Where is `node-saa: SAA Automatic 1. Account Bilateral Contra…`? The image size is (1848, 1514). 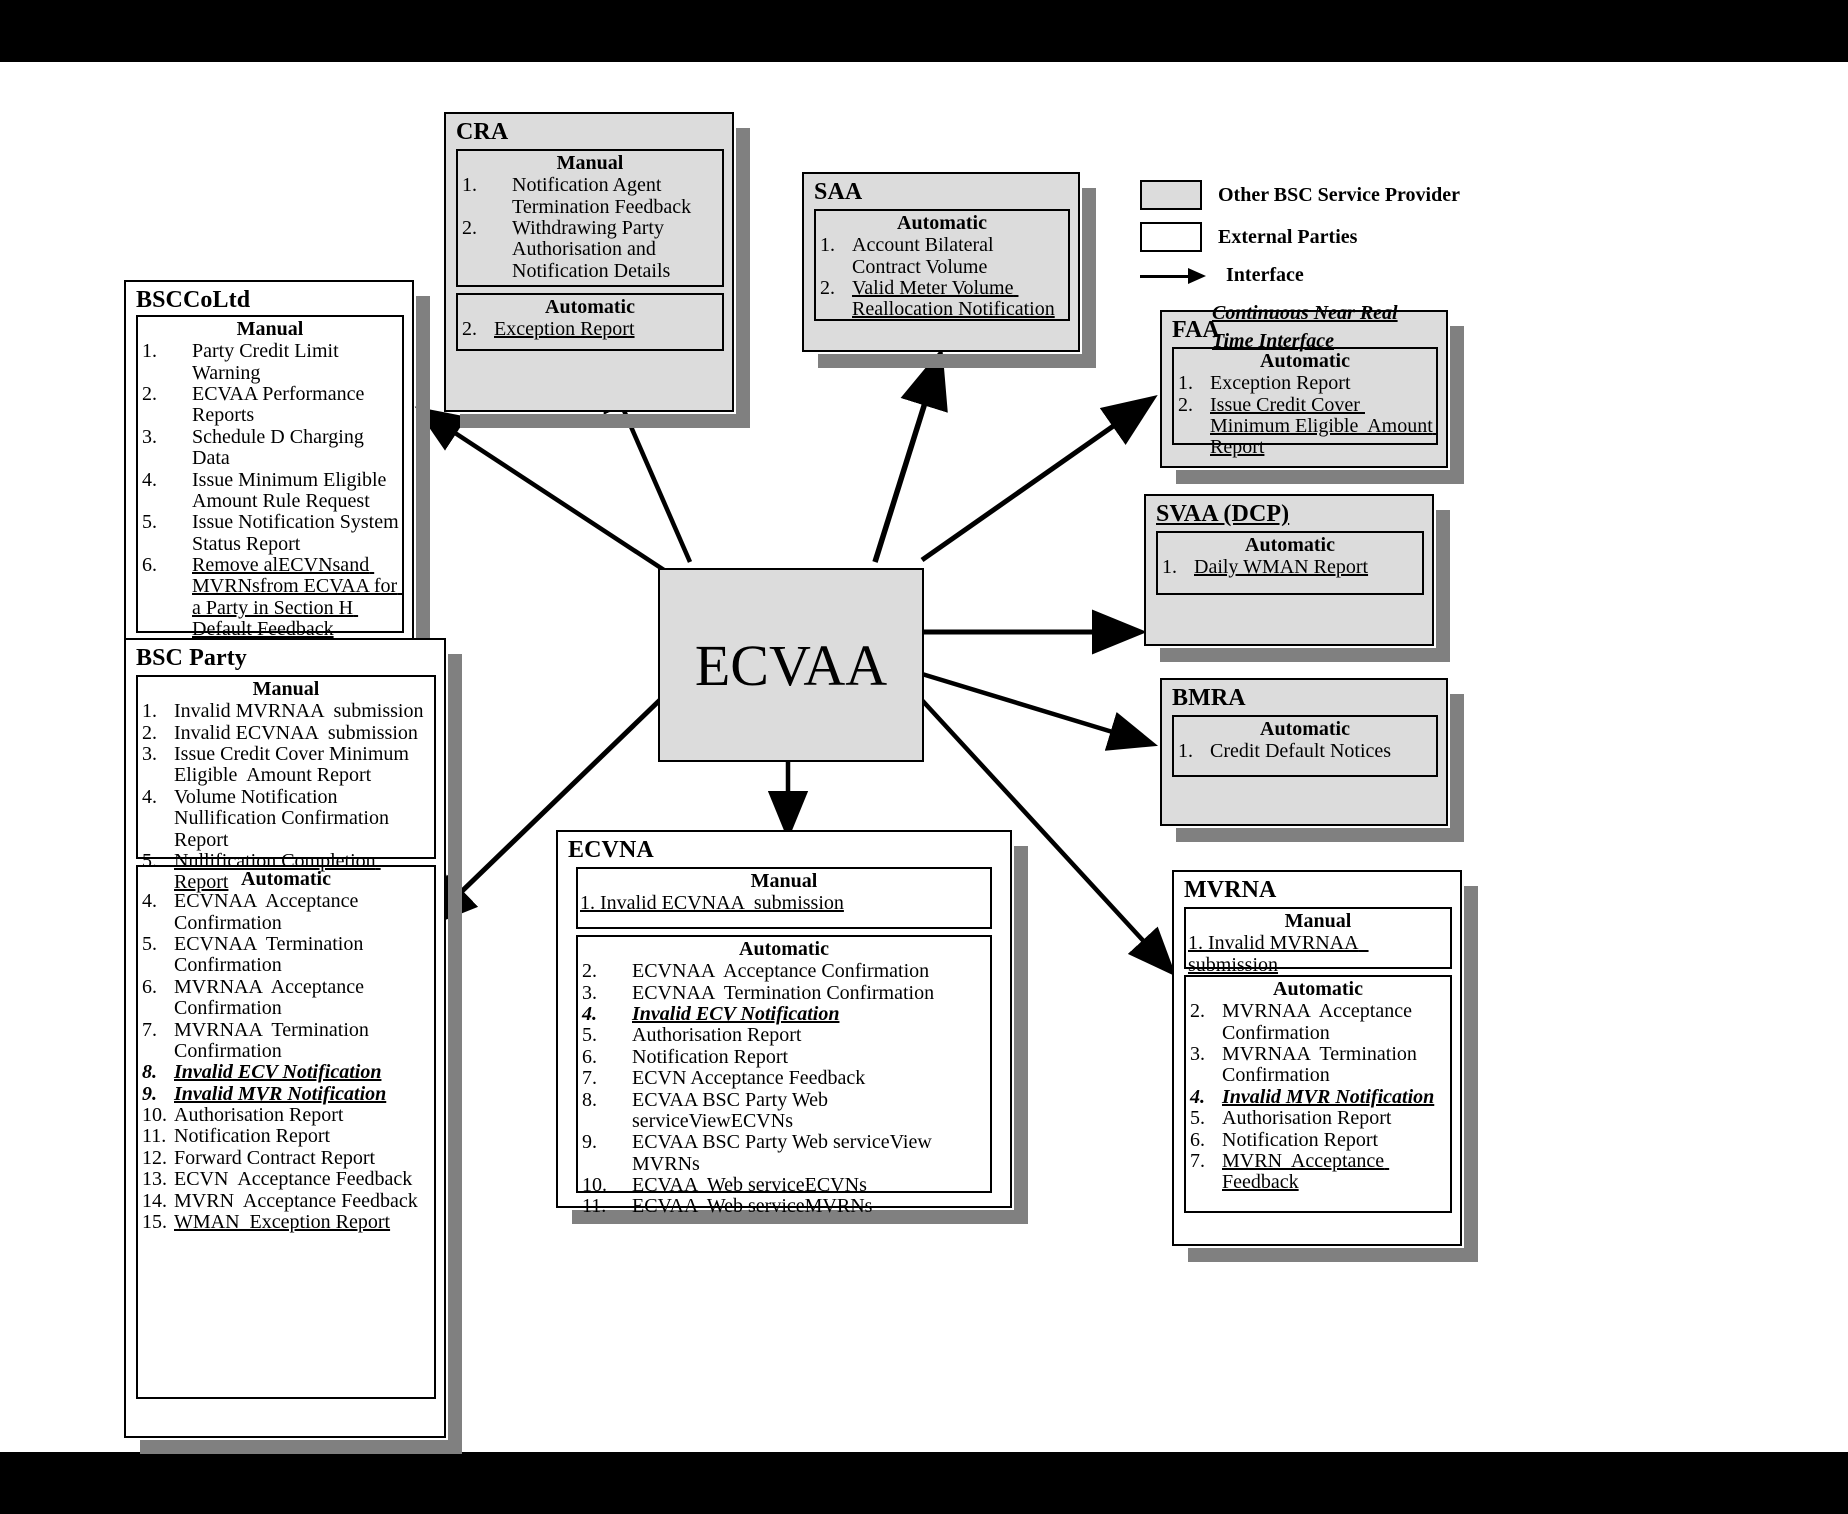
node-saa: SAA Automatic 1. Account Bilateral Contra… is located at coordinates (949, 270).